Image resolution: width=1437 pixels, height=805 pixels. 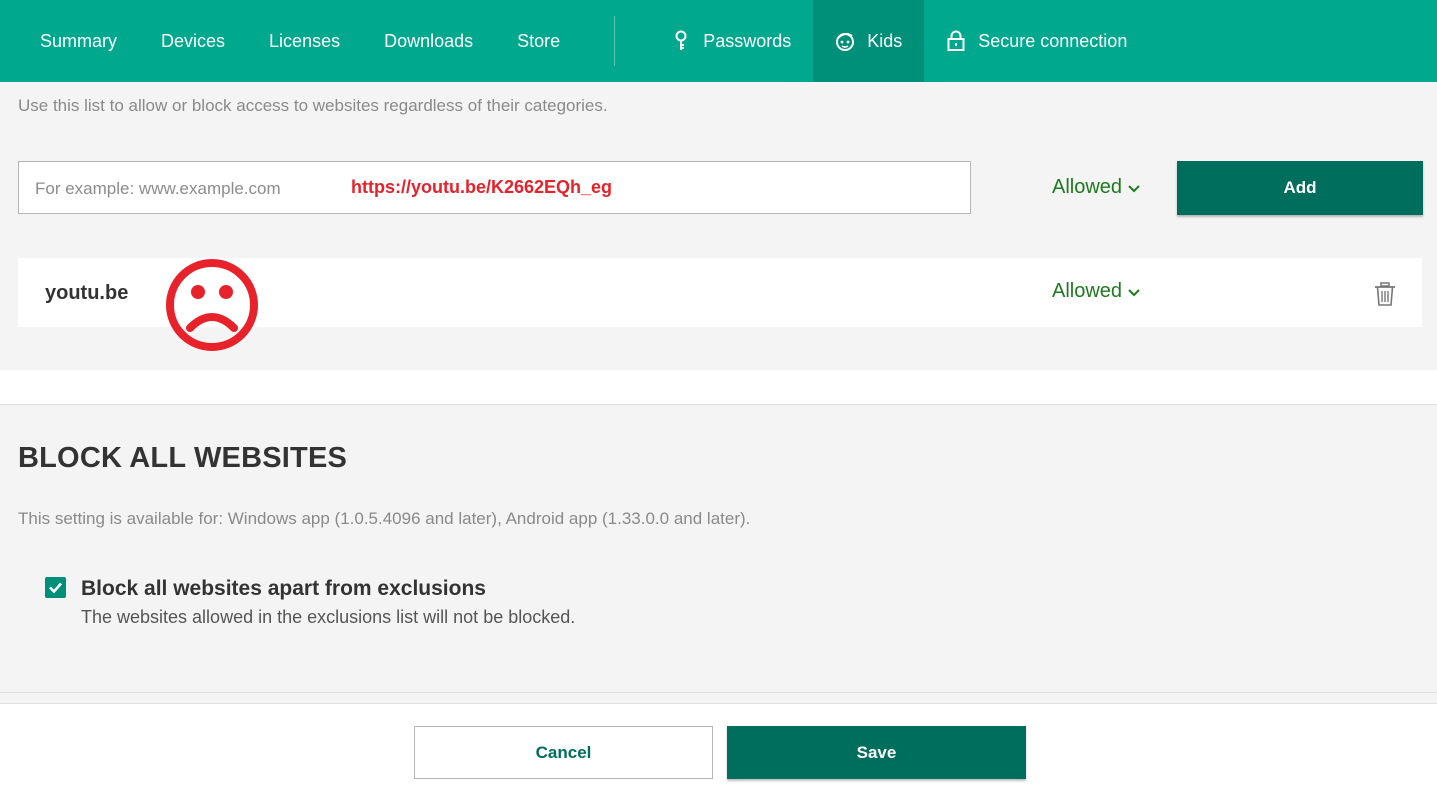 I want to click on nav-devices: Devices, so click(x=193, y=41).